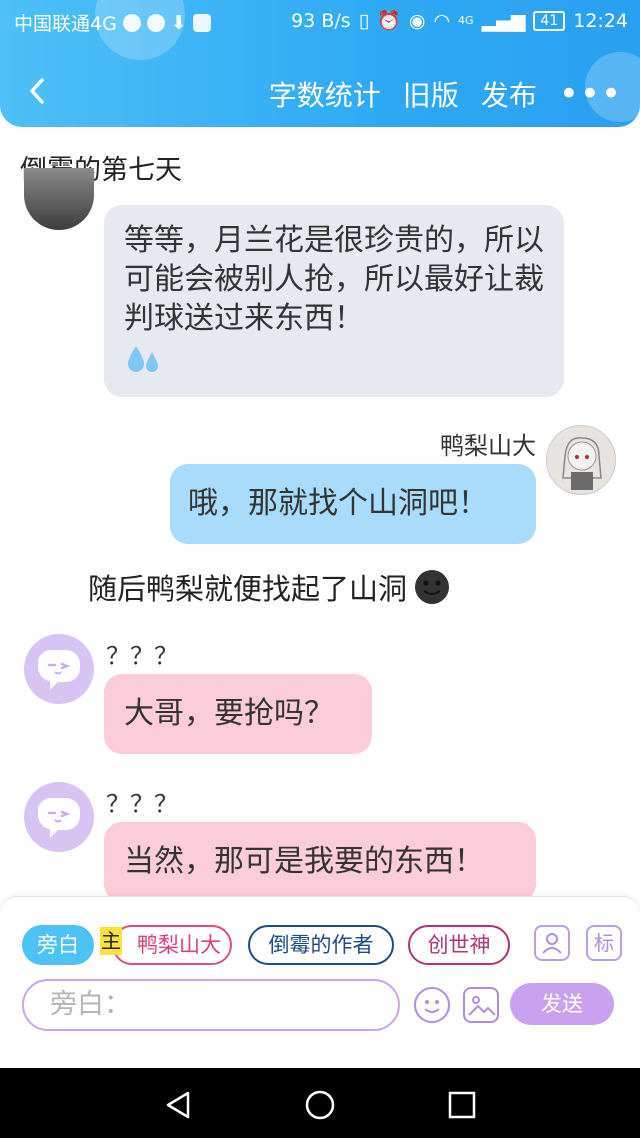 The image size is (640, 1138). What do you see at coordinates (334, 365) in the screenshot?
I see `sweat-drops-icon` at bounding box center [334, 365].